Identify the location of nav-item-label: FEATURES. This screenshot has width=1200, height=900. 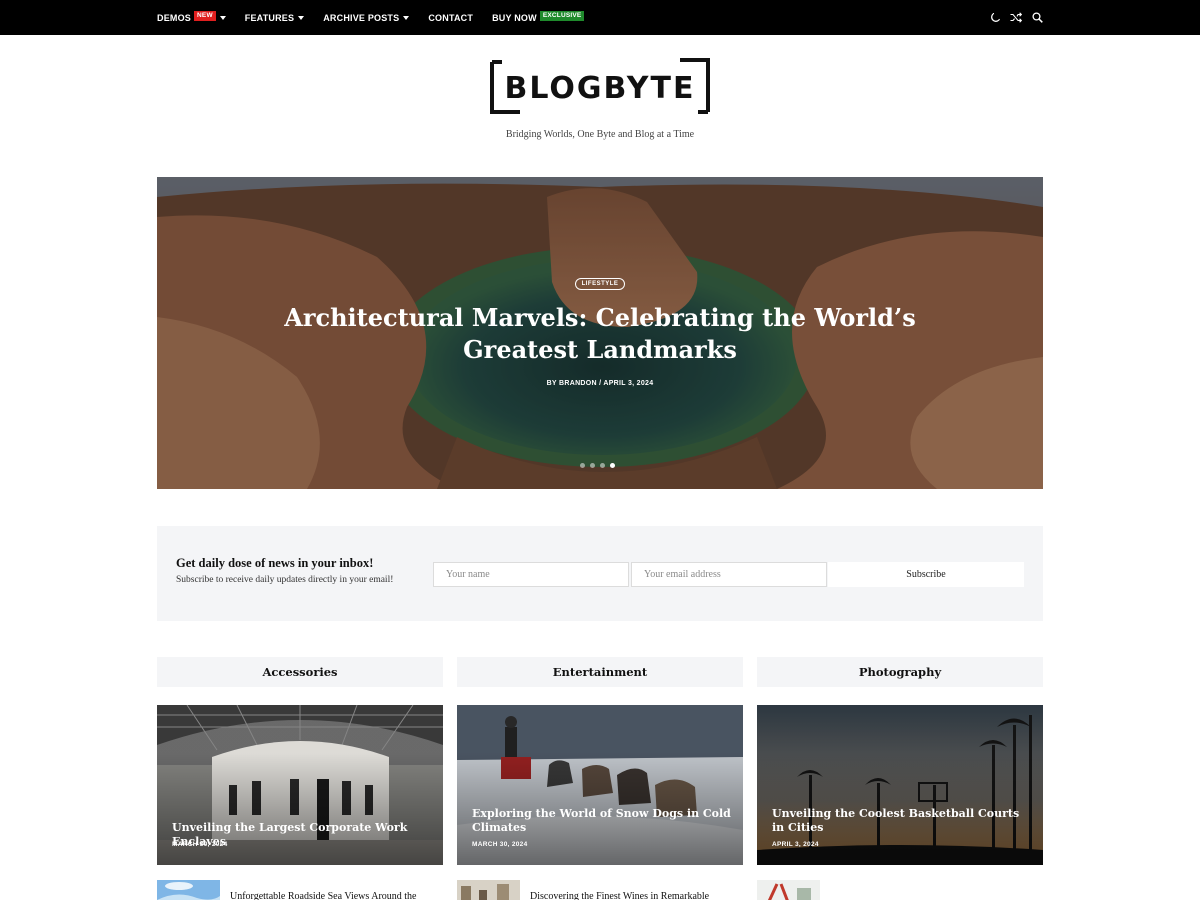
(269, 17).